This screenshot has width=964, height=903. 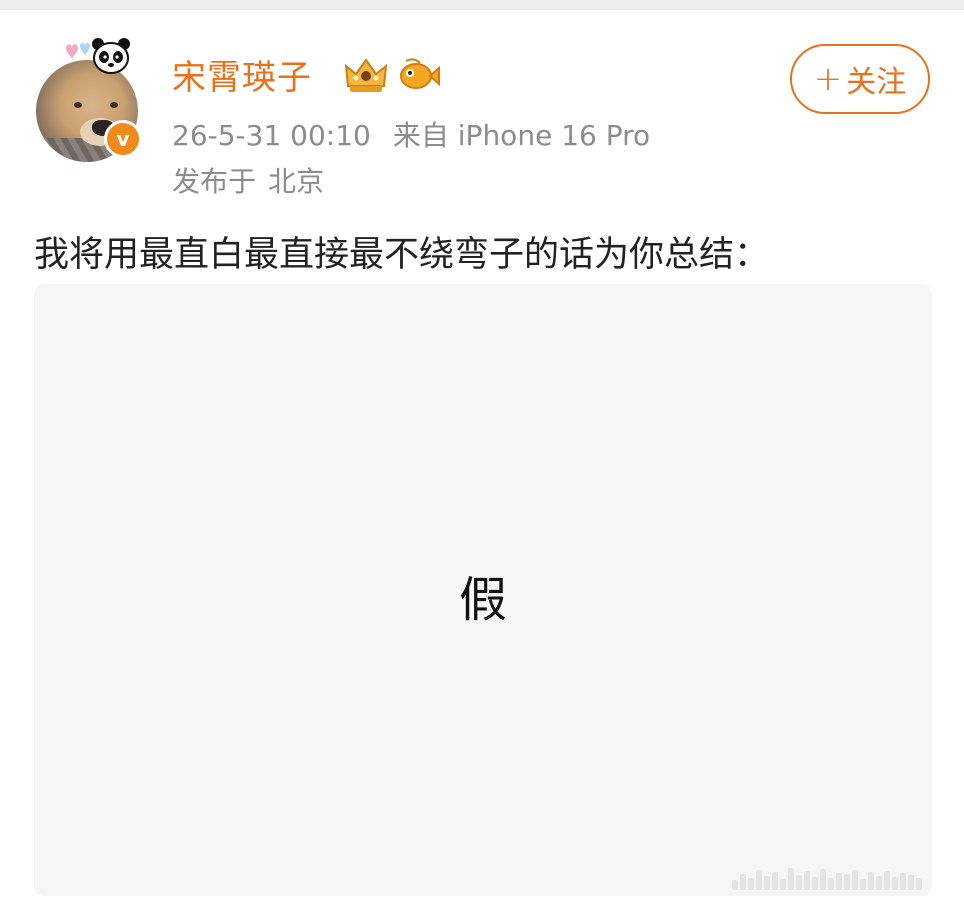 I want to click on username: 宋霄瑛子, so click(x=242, y=74).